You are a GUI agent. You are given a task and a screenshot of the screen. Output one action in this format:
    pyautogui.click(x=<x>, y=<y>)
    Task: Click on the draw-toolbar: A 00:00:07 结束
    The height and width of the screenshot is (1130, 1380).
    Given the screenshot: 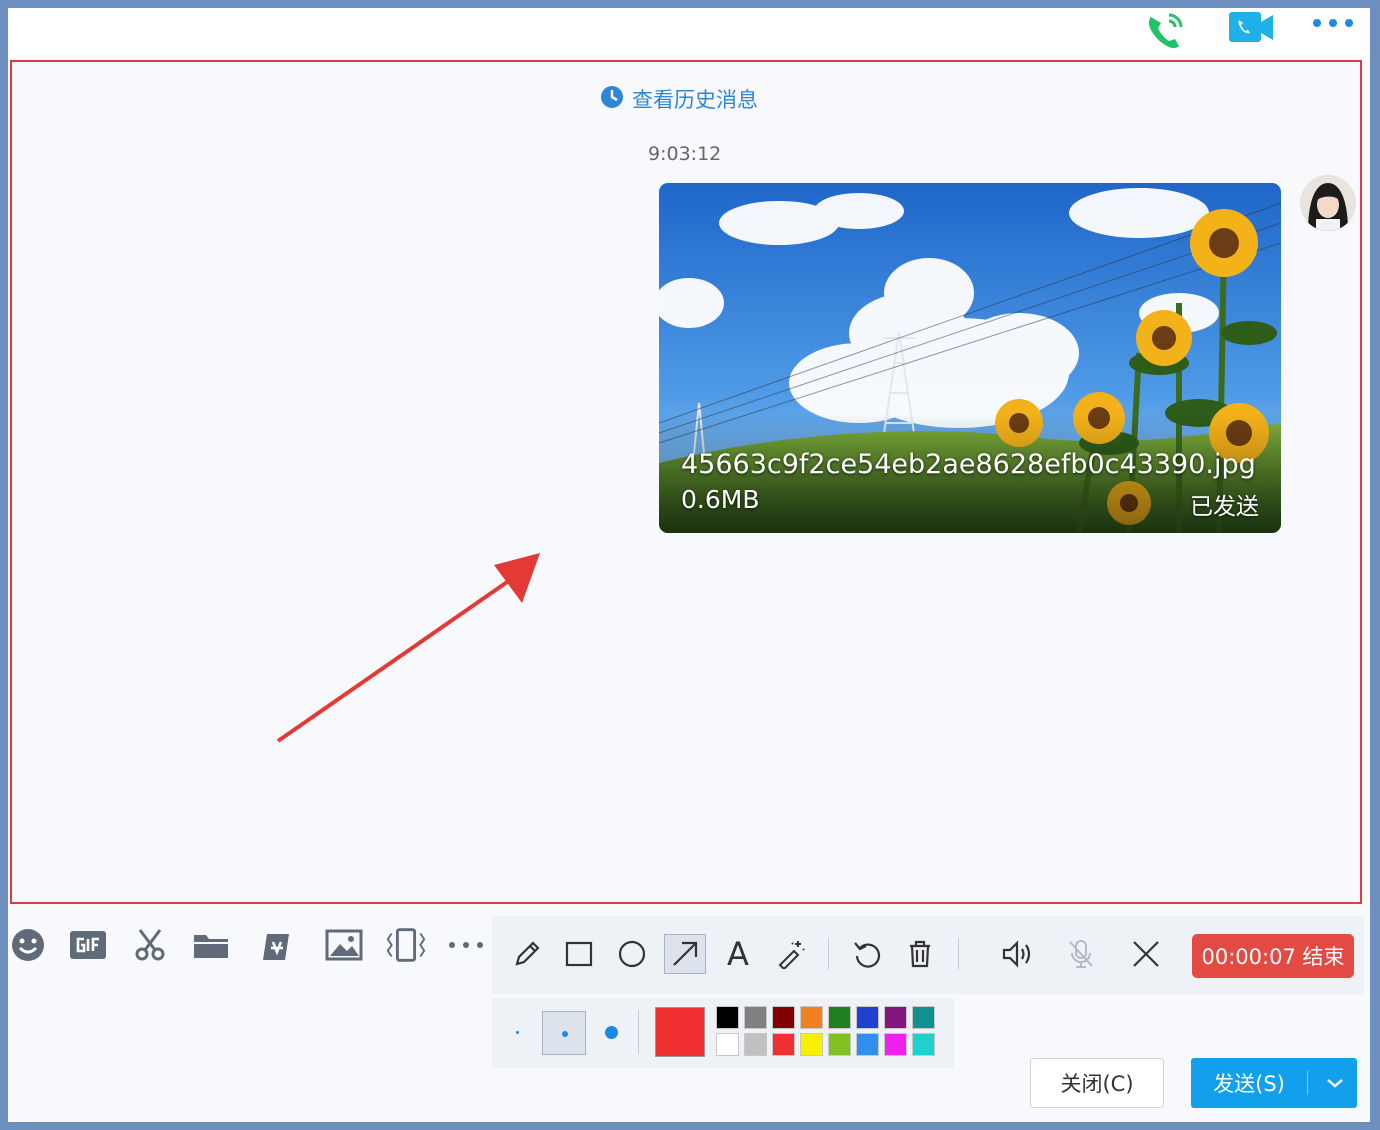 What is the action you would take?
    pyautogui.click(x=928, y=955)
    